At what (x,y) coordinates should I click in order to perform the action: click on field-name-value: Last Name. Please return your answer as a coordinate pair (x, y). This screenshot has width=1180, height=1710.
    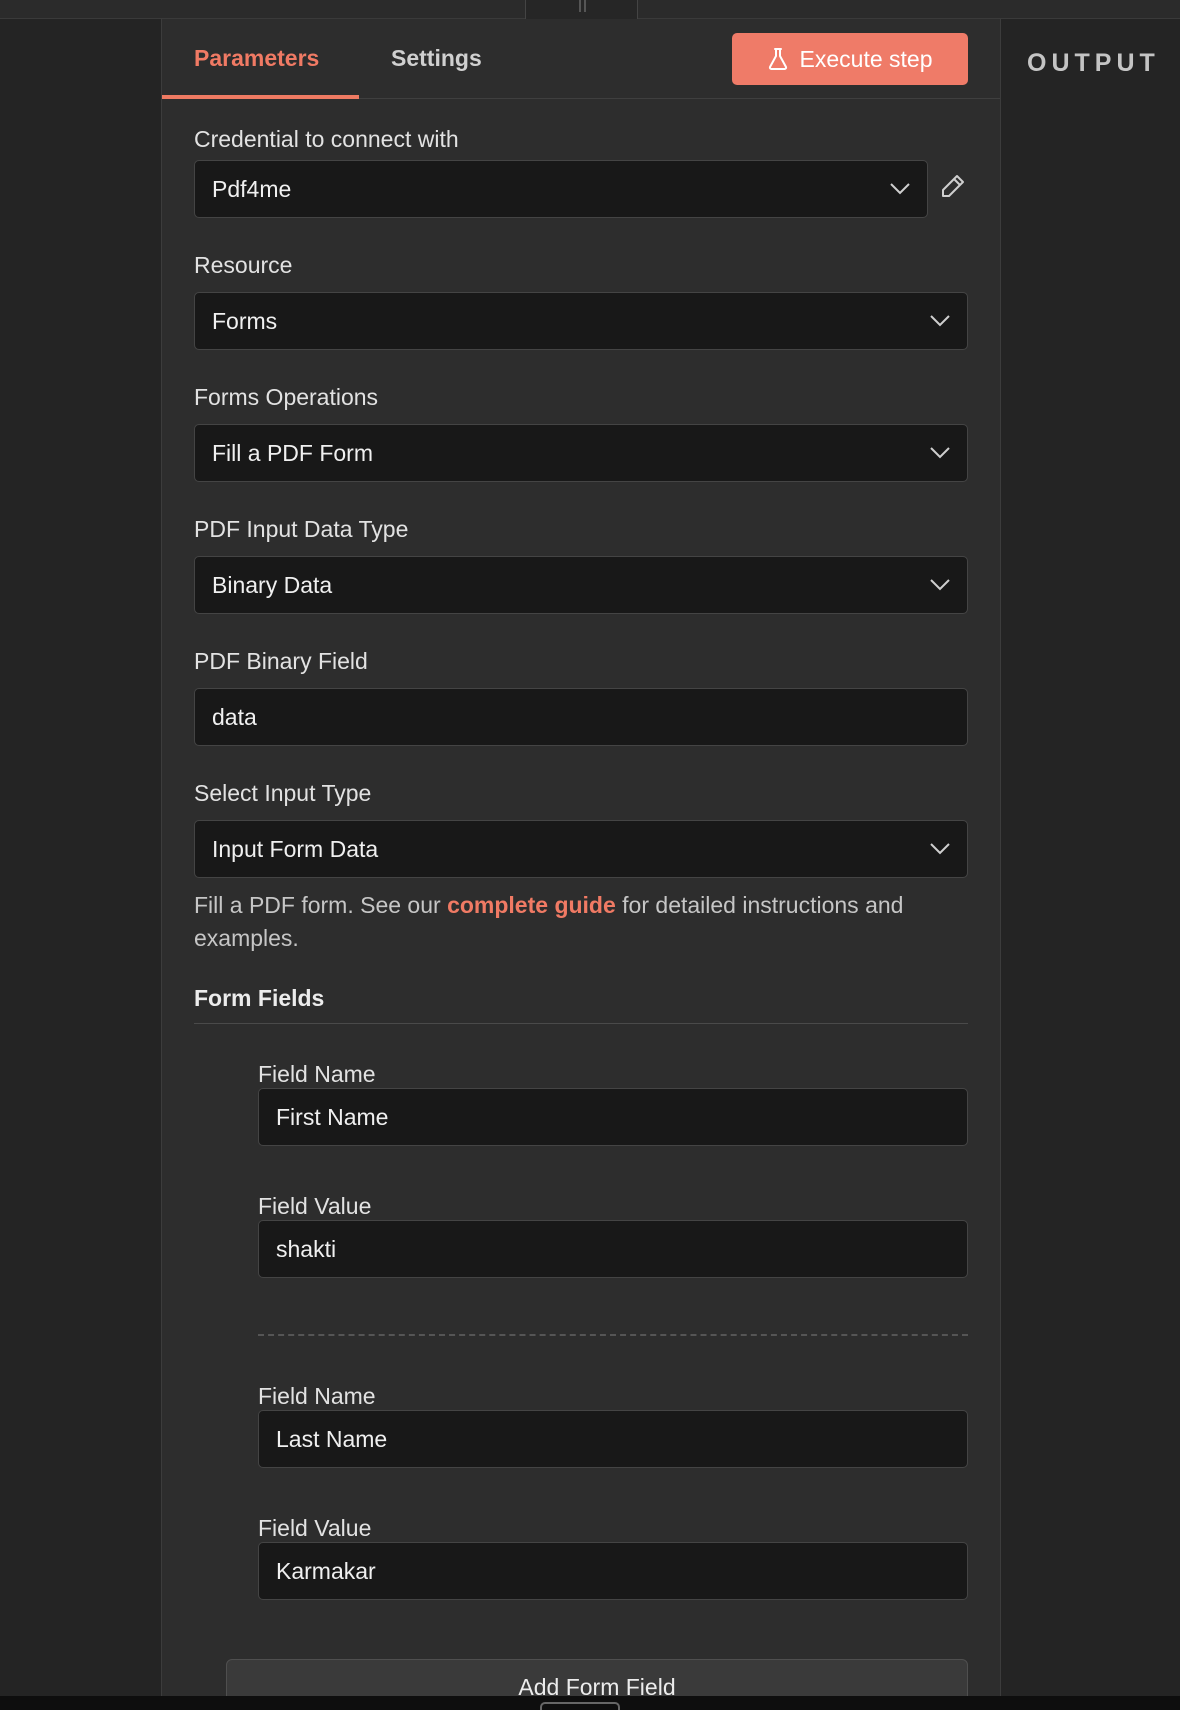
    Looking at the image, I should click on (332, 1438).